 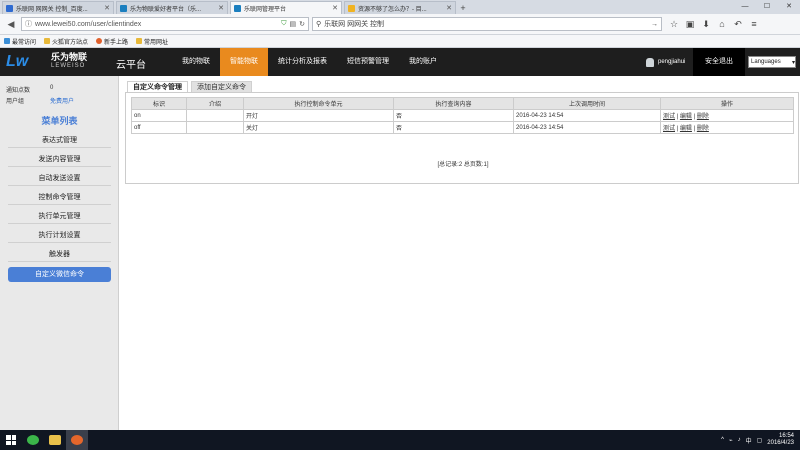 I want to click on content-tabs: 自定义命令管理 添加自定义命令, so click(x=189, y=86).